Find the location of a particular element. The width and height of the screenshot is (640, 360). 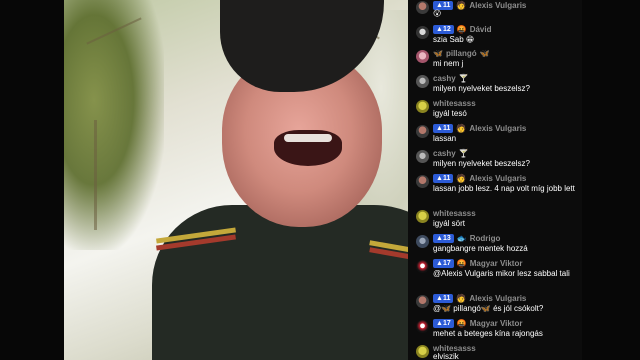

badge-emoji-icon: 🐟 is located at coordinates (461, 238).